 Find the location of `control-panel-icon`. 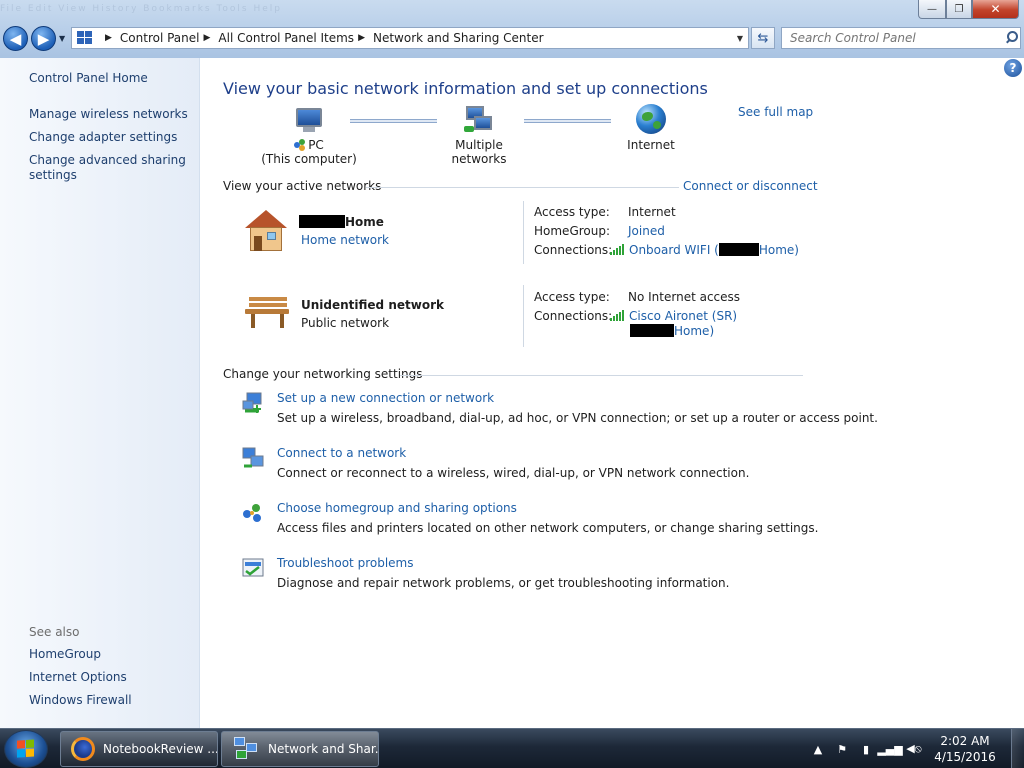

control-panel-icon is located at coordinates (86, 38).